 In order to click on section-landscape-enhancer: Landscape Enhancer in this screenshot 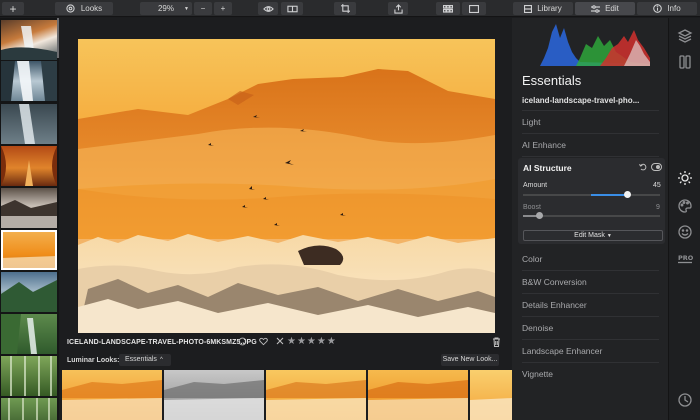, I will do `click(590, 351)`.